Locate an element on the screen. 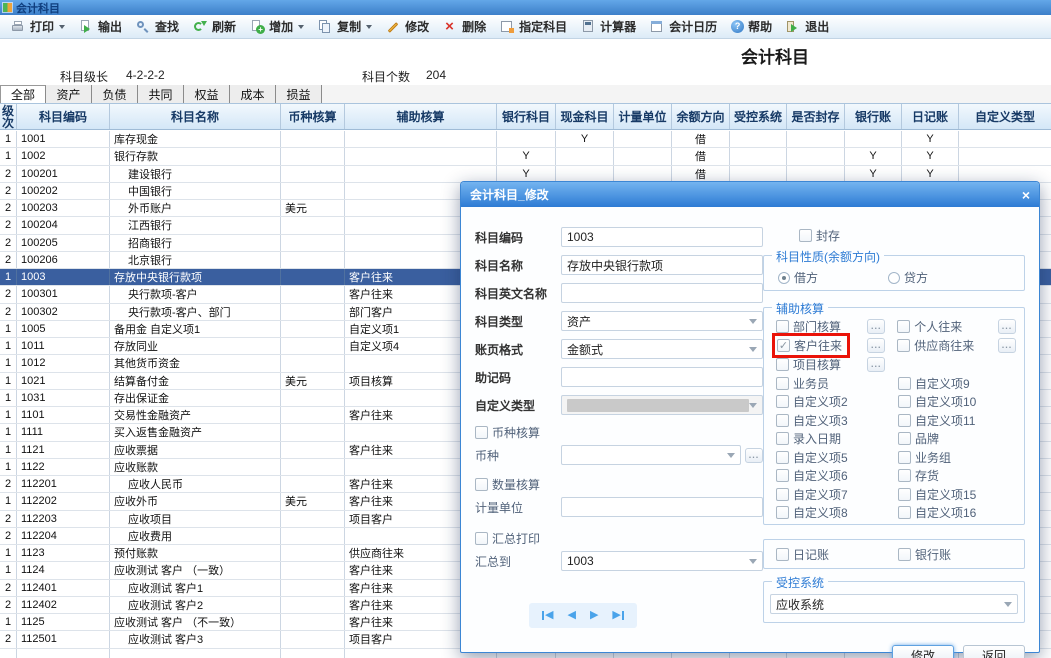 Image resolution: width=1051 pixels, height=658 pixels. aux-业务员-checkbox is located at coordinates (782, 383).